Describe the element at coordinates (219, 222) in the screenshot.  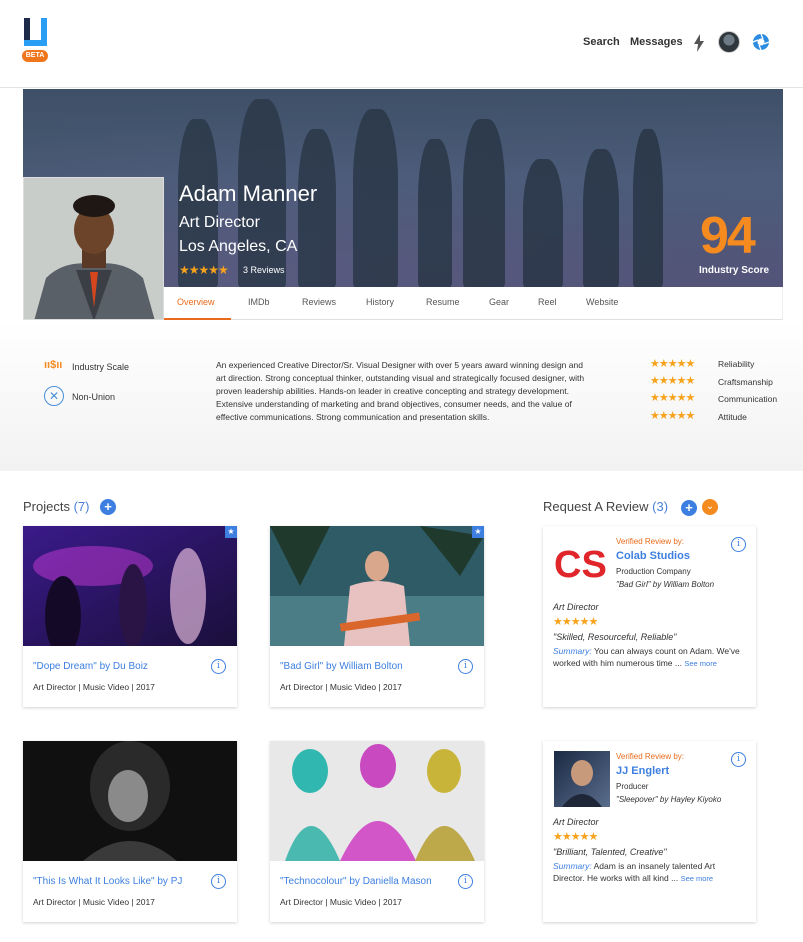
I see `profile-title: Art Director` at that location.